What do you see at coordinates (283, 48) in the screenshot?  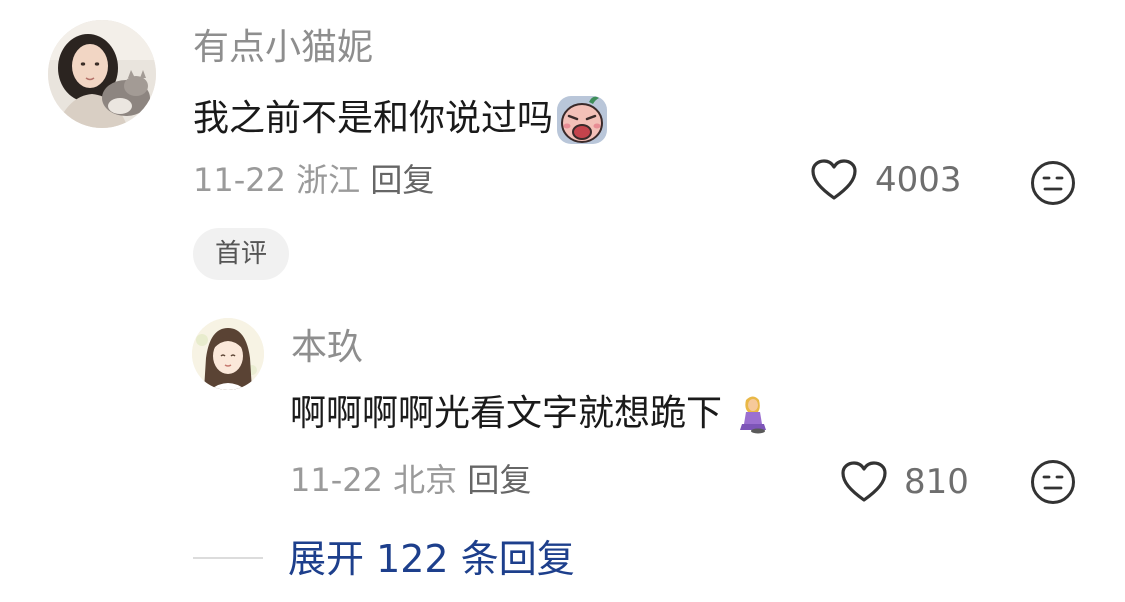 I see `comment-username: 有点小猫妮` at bounding box center [283, 48].